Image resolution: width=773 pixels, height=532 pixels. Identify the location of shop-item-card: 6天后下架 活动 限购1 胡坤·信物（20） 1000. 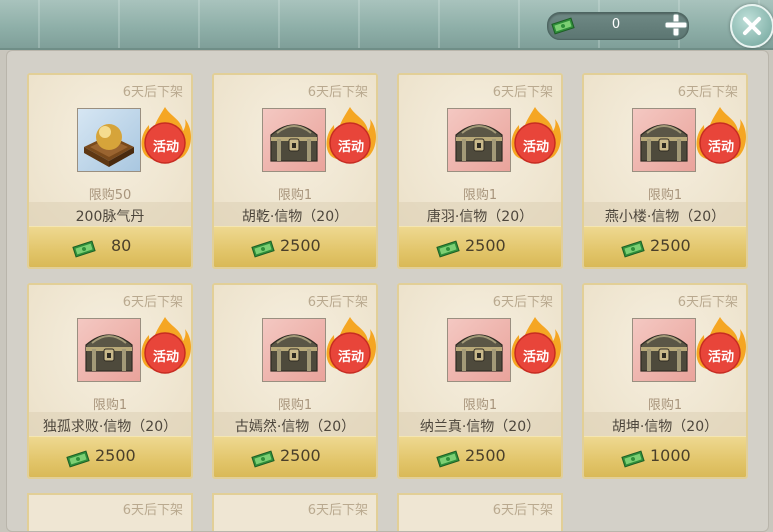
(665, 381).